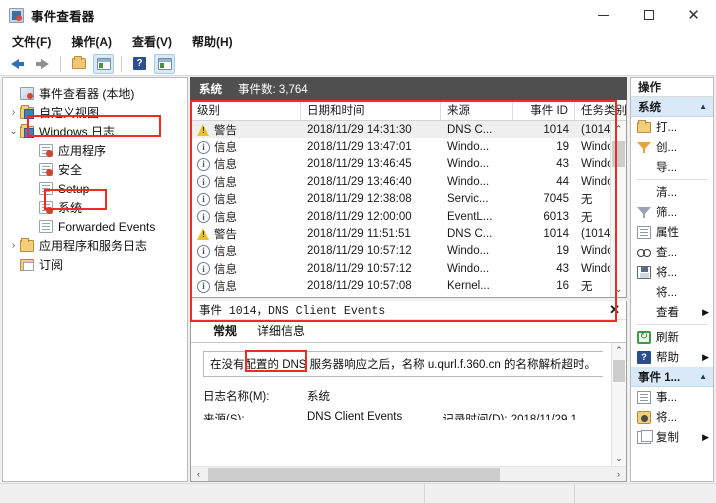 The image size is (716, 503). What do you see at coordinates (95, 93) in the screenshot?
I see `tree-event-viewer-local: 事件查看器 (本地)` at bounding box center [95, 93].